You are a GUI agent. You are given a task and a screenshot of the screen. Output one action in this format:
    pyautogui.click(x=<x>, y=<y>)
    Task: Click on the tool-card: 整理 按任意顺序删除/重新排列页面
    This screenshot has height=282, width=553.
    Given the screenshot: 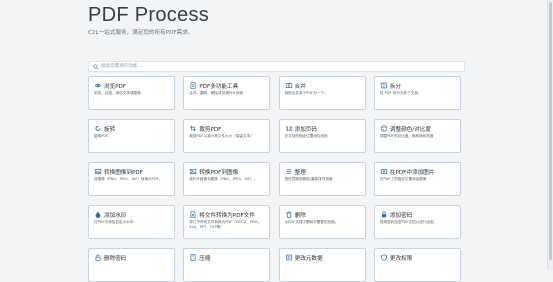 What is the action you would take?
    pyautogui.click(x=322, y=179)
    